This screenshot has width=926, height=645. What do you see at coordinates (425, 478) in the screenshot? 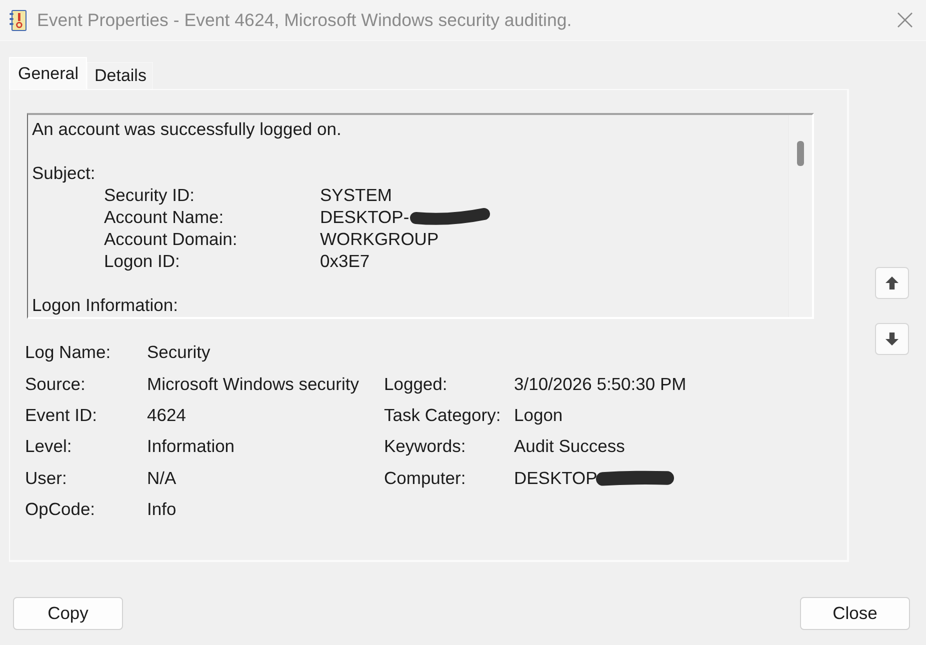
I see `field-label: Computer:` at bounding box center [425, 478].